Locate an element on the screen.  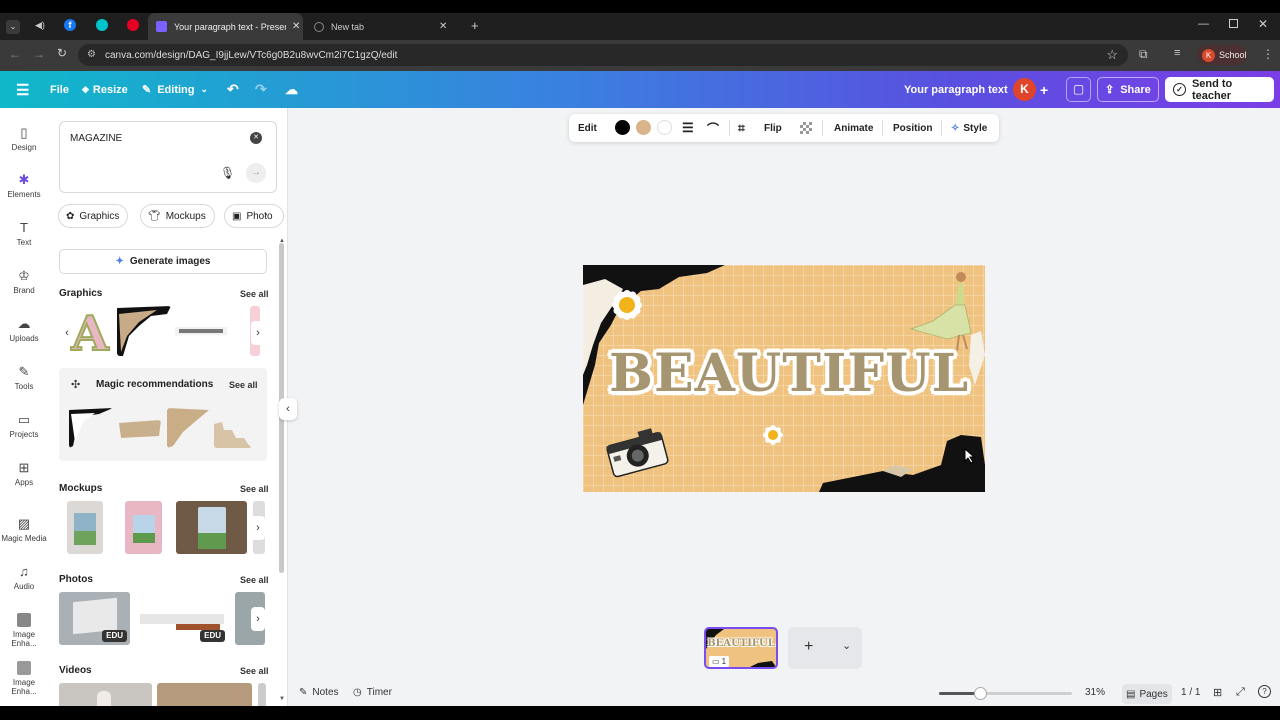
photo-thumb-1: EDU is located at coordinates (94, 618).